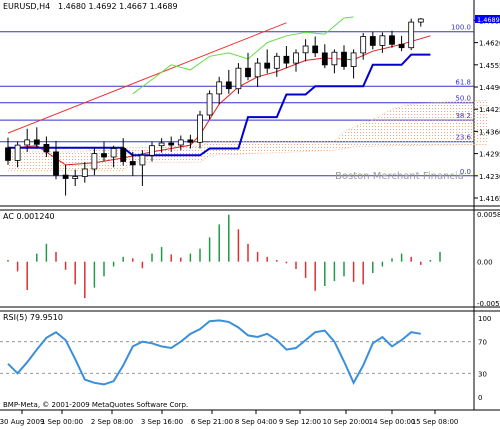 This screenshot has height=429, width=500. What do you see at coordinates (435, 422) in the screenshot?
I see `time-tick-label: 15 Sep 08:00` at bounding box center [435, 422].